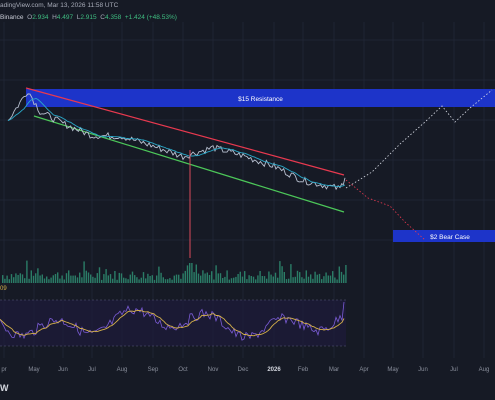  What do you see at coordinates (243, 370) in the screenshot?
I see `x-tick-label-8: Dec` at bounding box center [243, 370].